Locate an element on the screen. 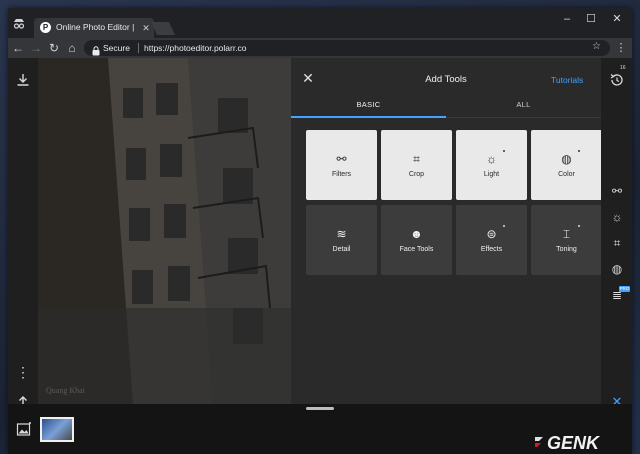 This screenshot has height=454, width=640. close-window-button: ✕ is located at coordinates (617, 19).